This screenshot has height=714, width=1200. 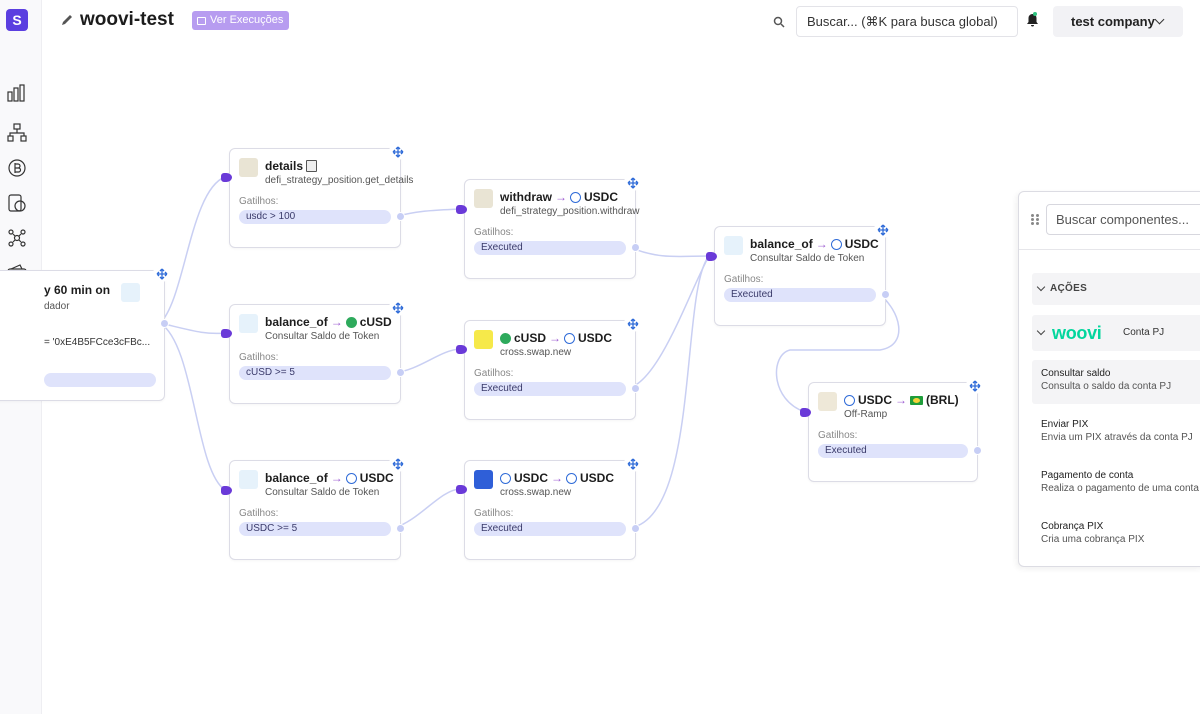 What do you see at coordinates (1035, 220) in the screenshot?
I see `drag-handle-icon` at bounding box center [1035, 220].